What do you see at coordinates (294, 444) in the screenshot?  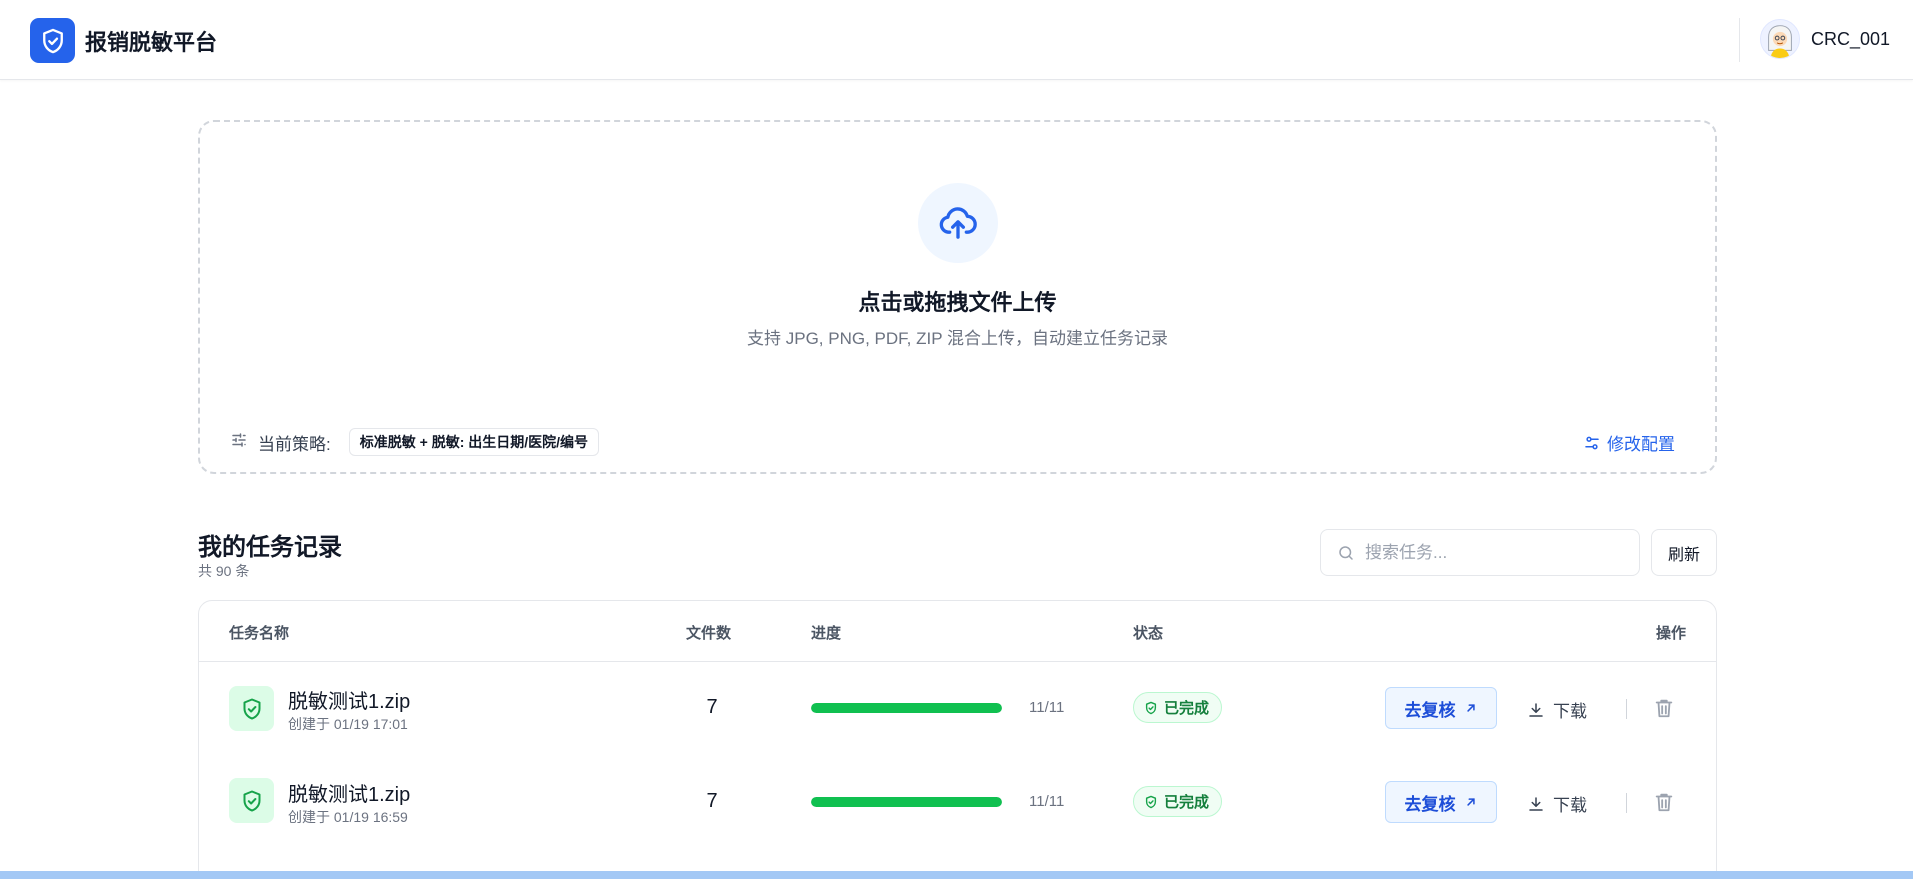 I see `policy-label: 当前策略:` at bounding box center [294, 444].